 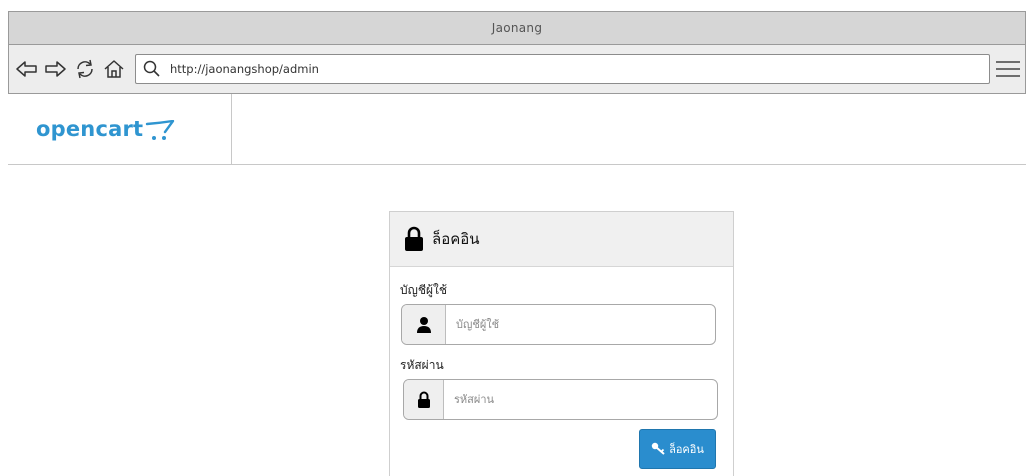 I want to click on login-button: ล็อคอิน, so click(x=677, y=449).